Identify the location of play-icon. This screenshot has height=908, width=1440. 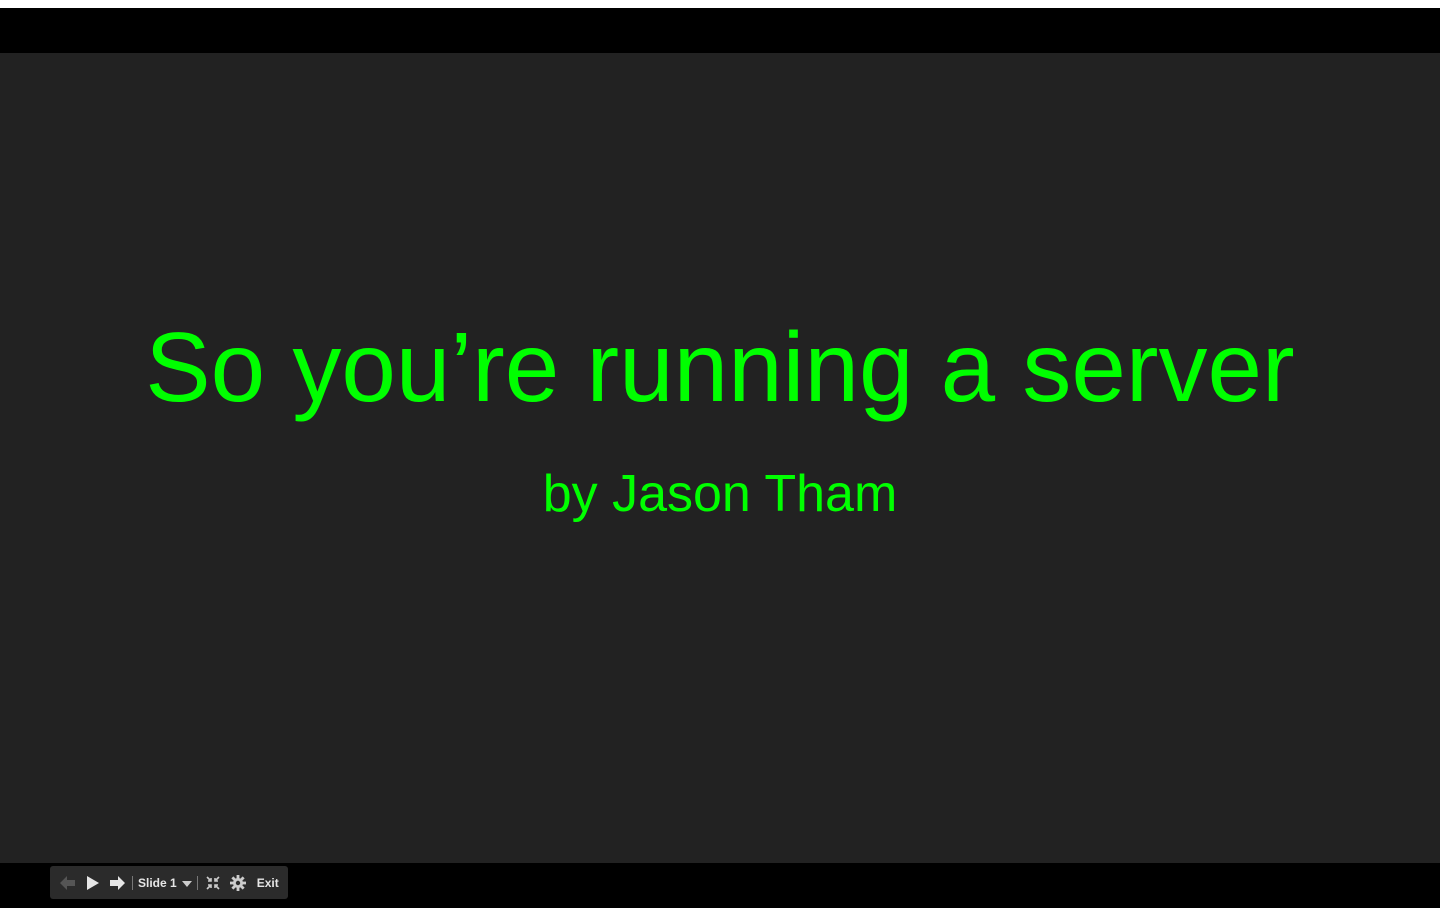
(93, 882).